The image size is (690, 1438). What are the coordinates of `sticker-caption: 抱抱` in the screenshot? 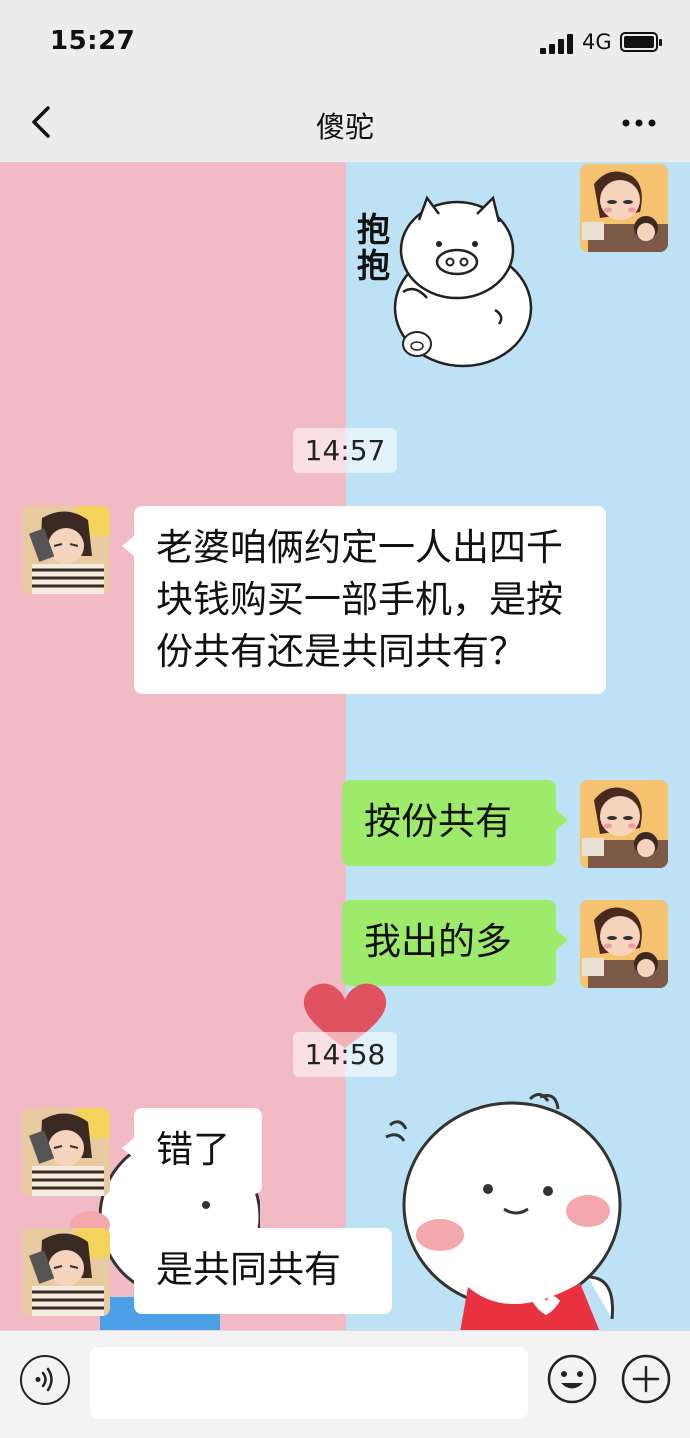 It's located at (373, 247).